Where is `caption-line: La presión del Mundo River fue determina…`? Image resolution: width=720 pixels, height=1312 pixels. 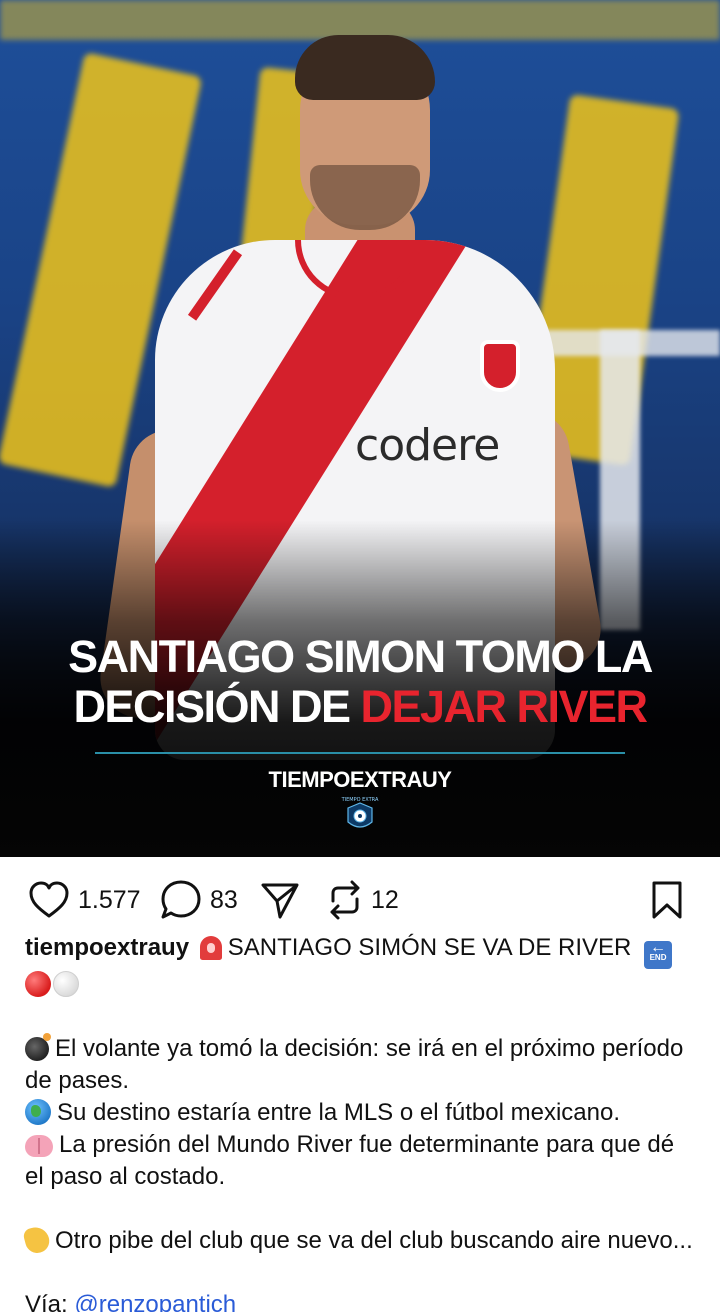 caption-line: La presión del Mundo River fue determina… is located at coordinates (362, 1145).